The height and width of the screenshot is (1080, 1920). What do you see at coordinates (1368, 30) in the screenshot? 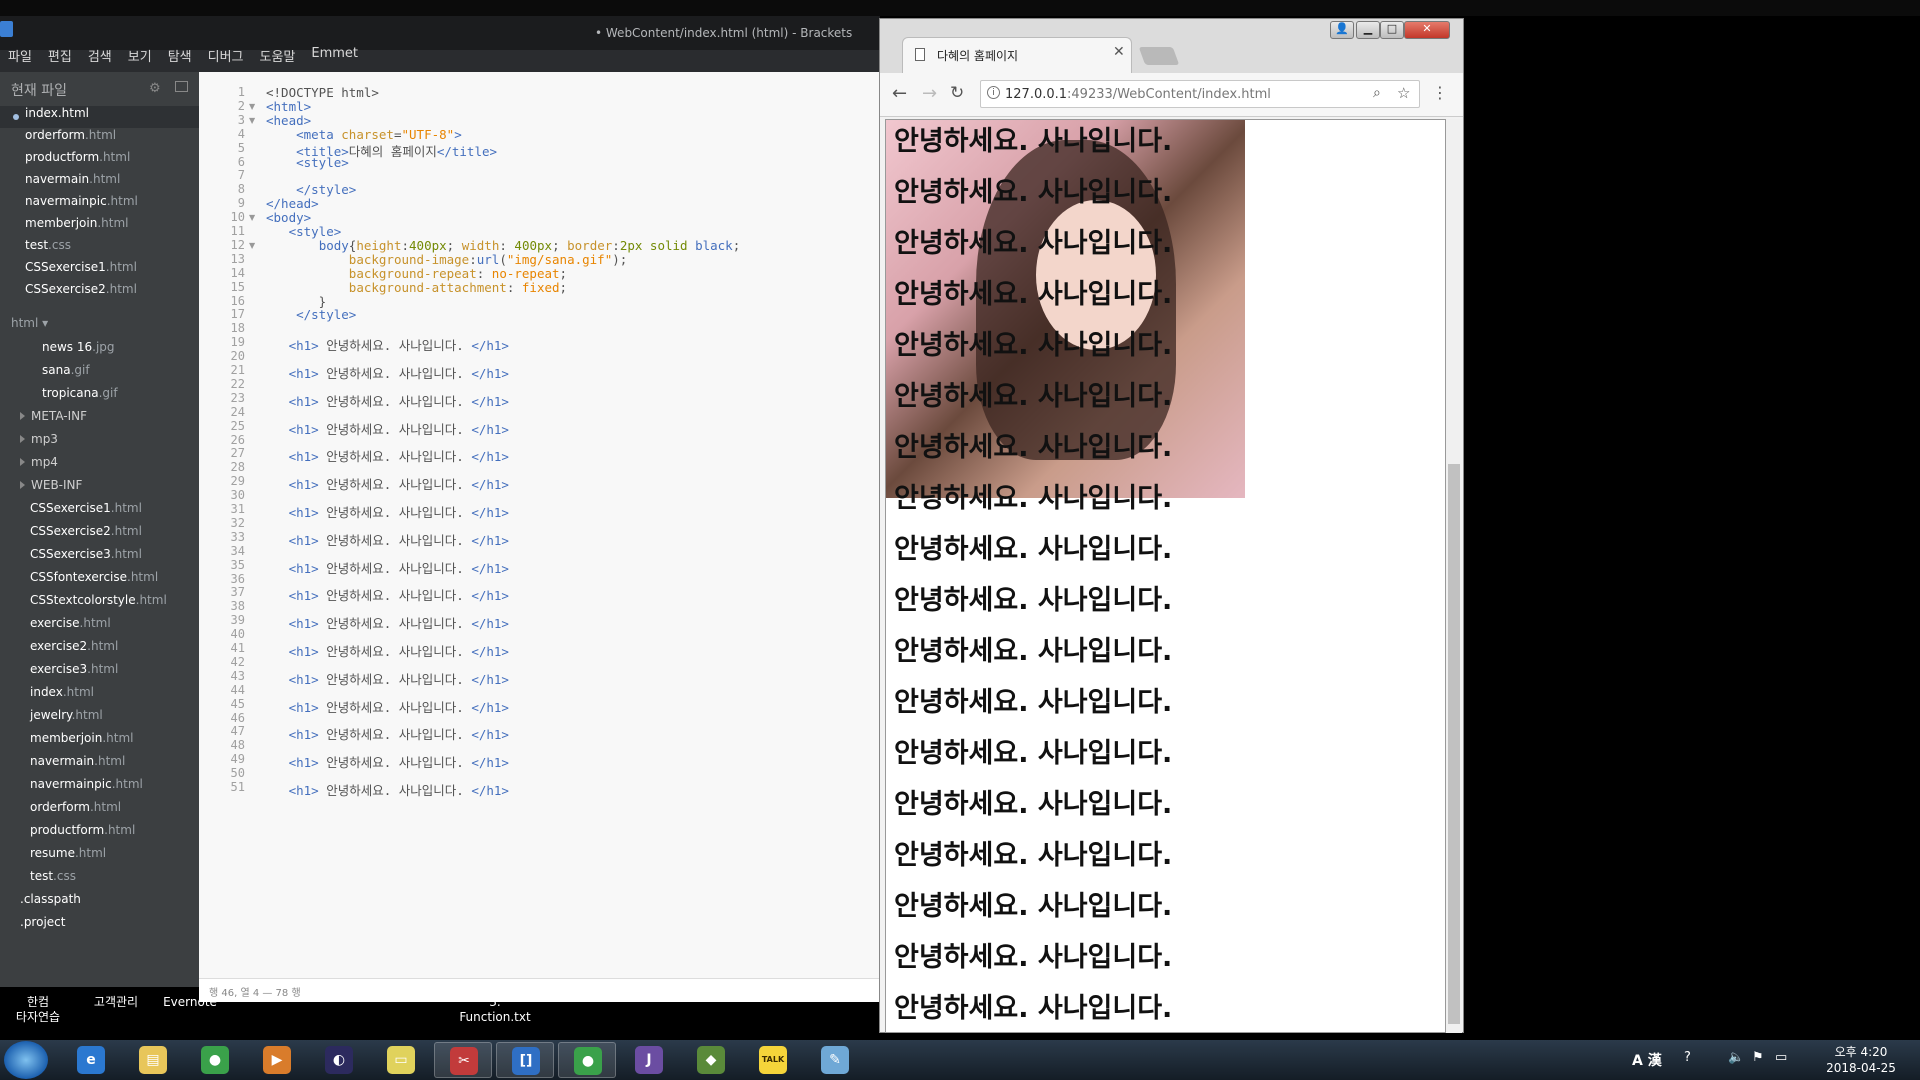
I see `minimize-button: ▁` at bounding box center [1368, 30].